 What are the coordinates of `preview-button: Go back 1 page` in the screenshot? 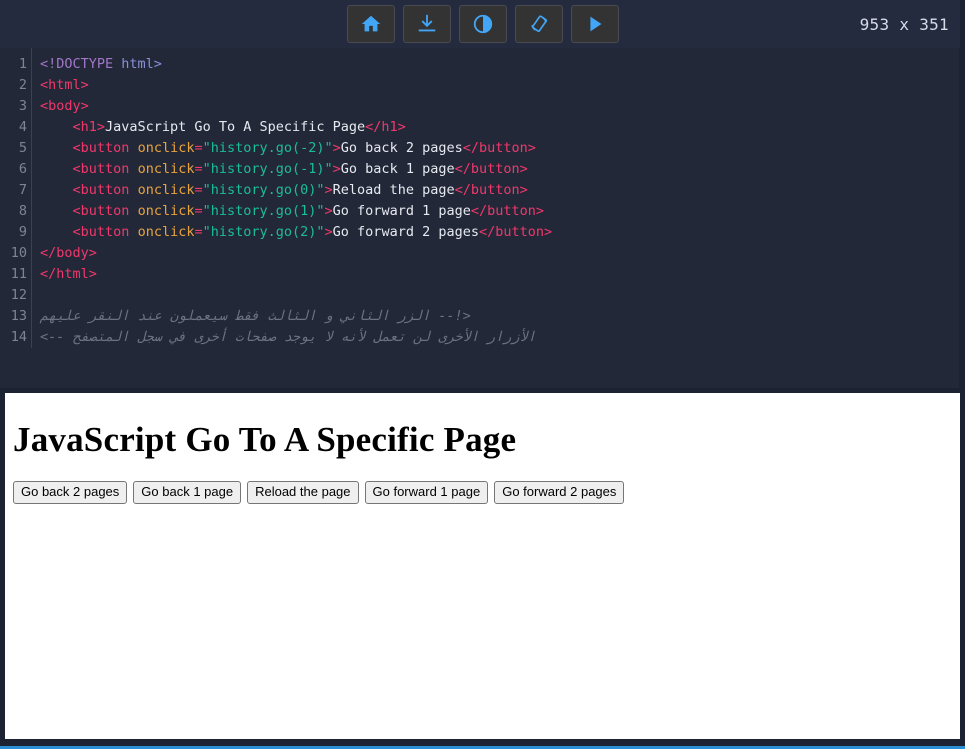 It's located at (187, 492).